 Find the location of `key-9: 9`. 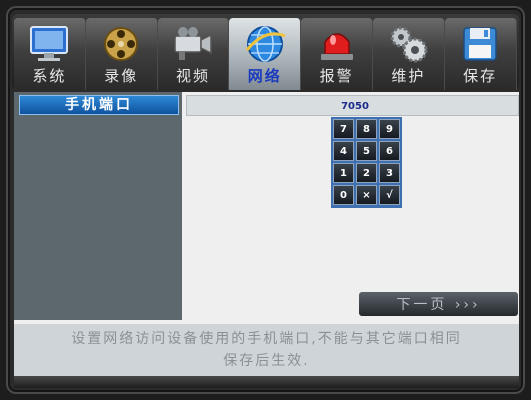

key-9: 9 is located at coordinates (389, 129).